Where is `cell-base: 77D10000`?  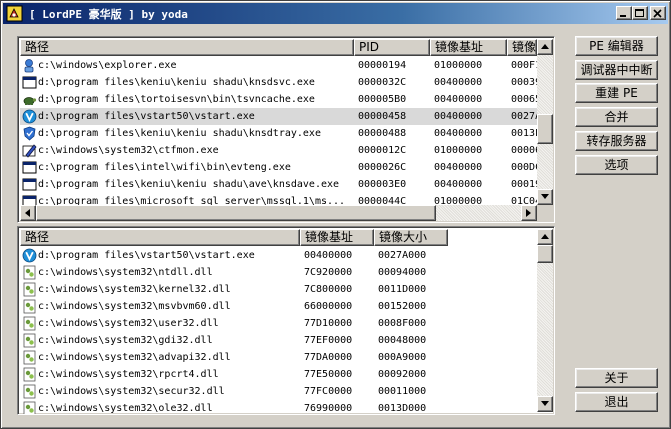
cell-base: 77D10000 is located at coordinates (328, 323).